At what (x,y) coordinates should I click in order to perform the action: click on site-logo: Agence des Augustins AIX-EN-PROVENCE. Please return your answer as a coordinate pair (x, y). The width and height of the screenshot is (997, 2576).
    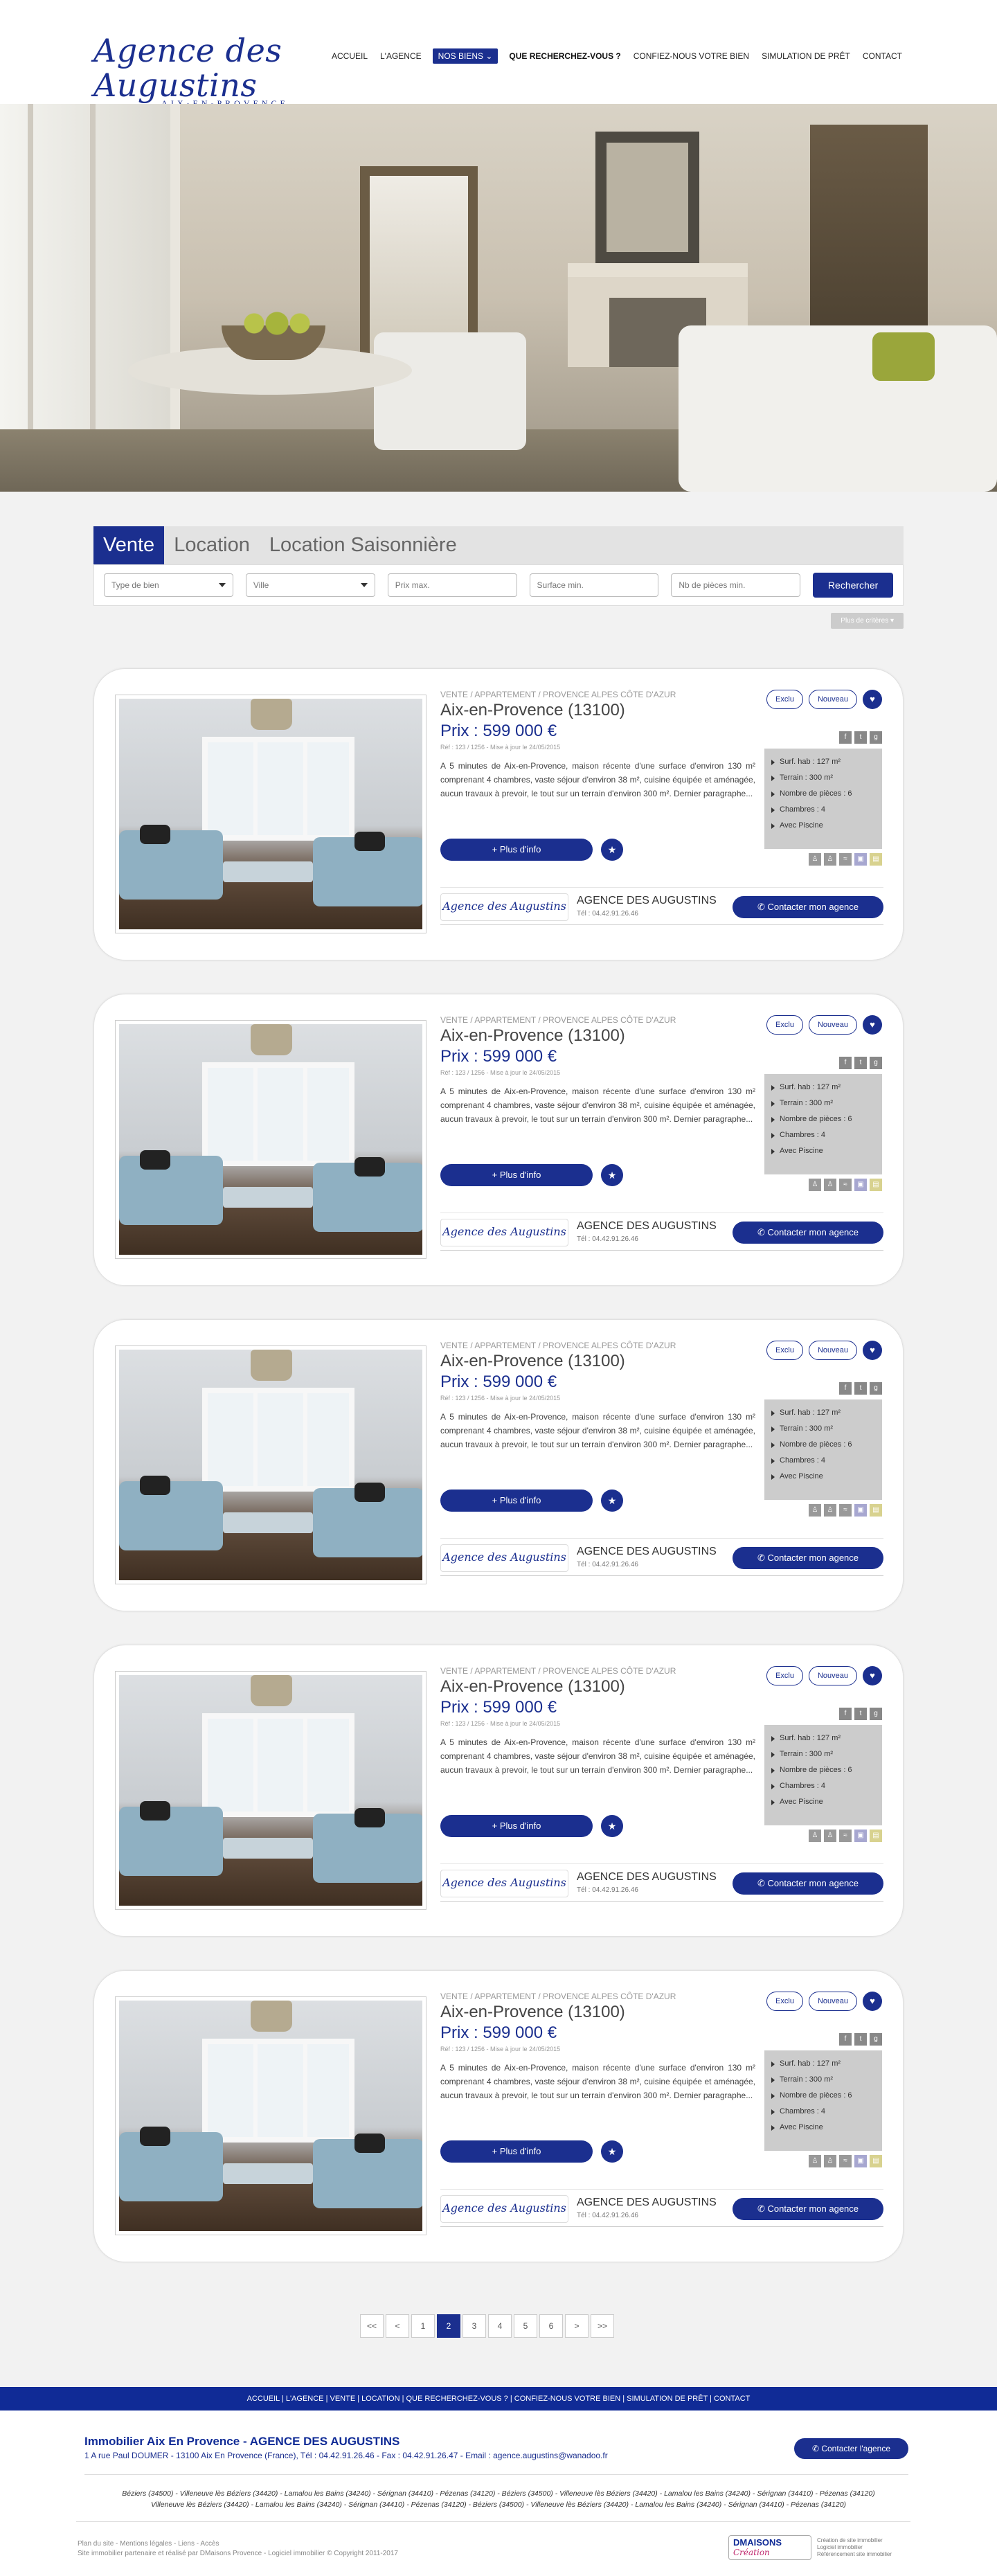
    Looking at the image, I should click on (225, 71).